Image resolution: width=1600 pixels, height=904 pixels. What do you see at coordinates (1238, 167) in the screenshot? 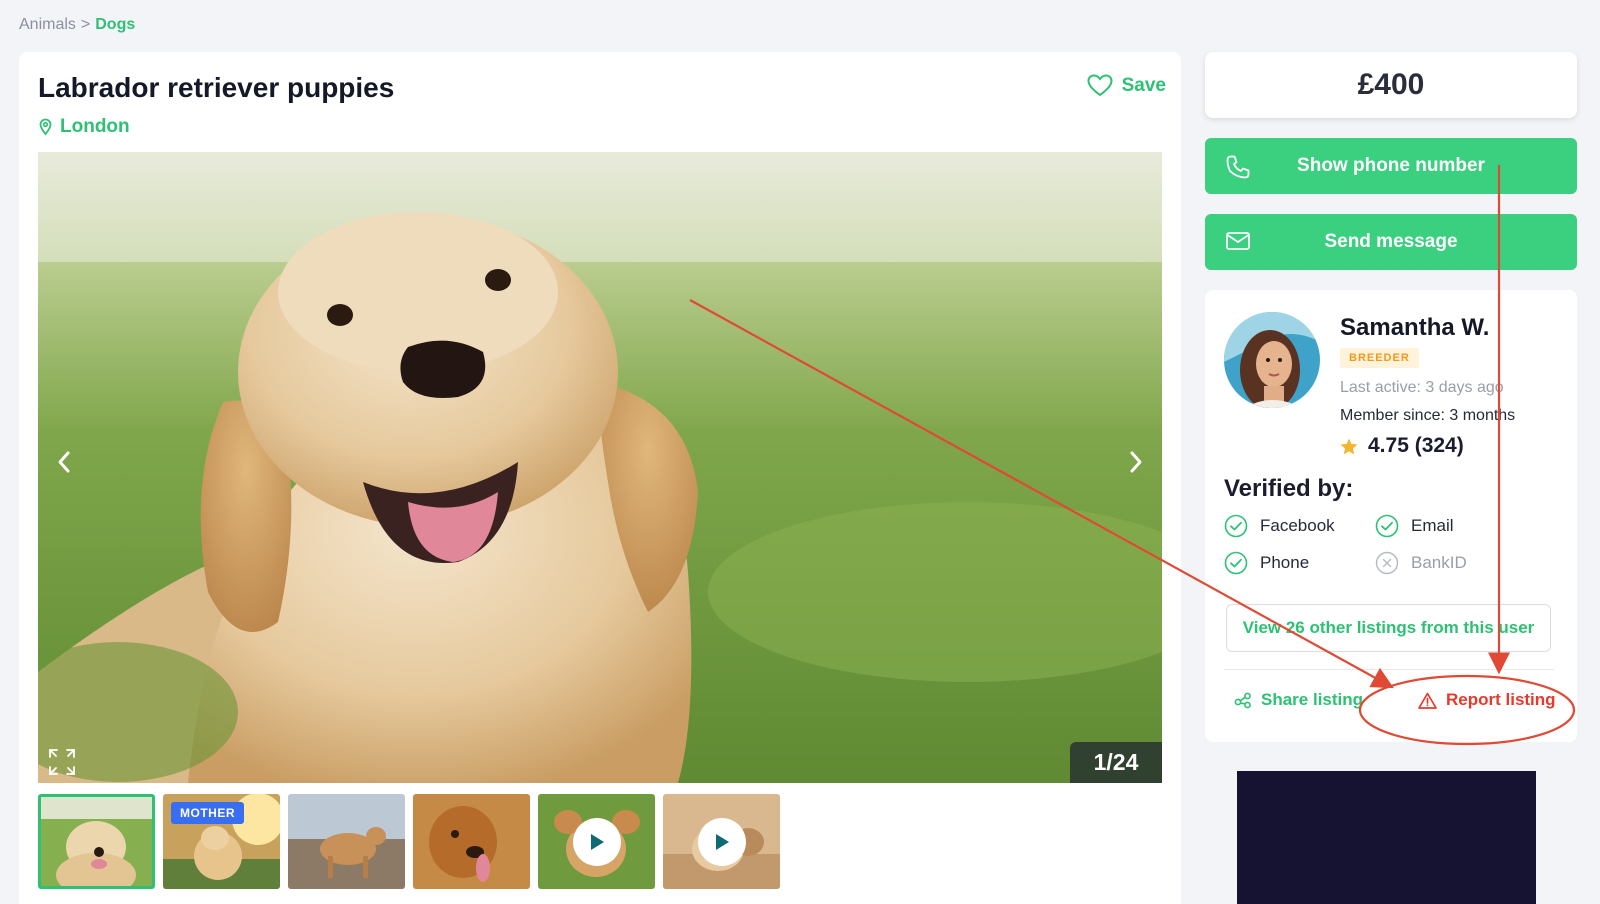
I see `phone-icon` at bounding box center [1238, 167].